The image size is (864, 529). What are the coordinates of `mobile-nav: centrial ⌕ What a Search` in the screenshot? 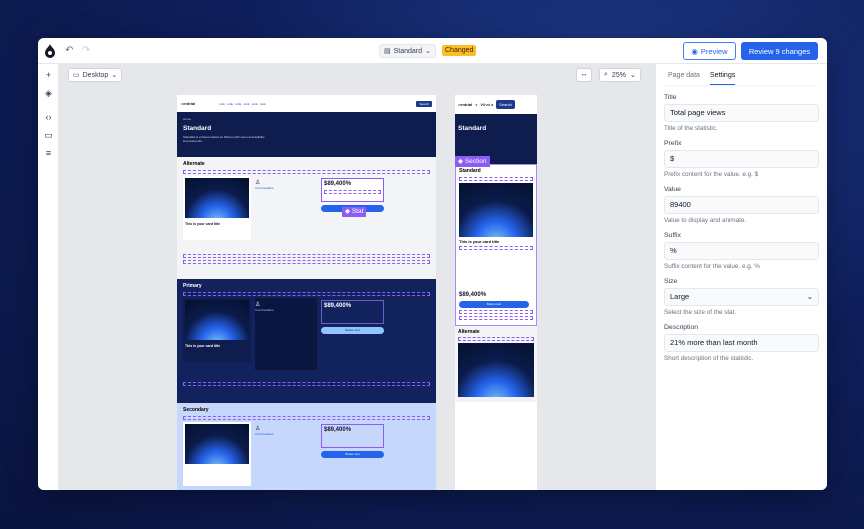 It's located at (496, 104).